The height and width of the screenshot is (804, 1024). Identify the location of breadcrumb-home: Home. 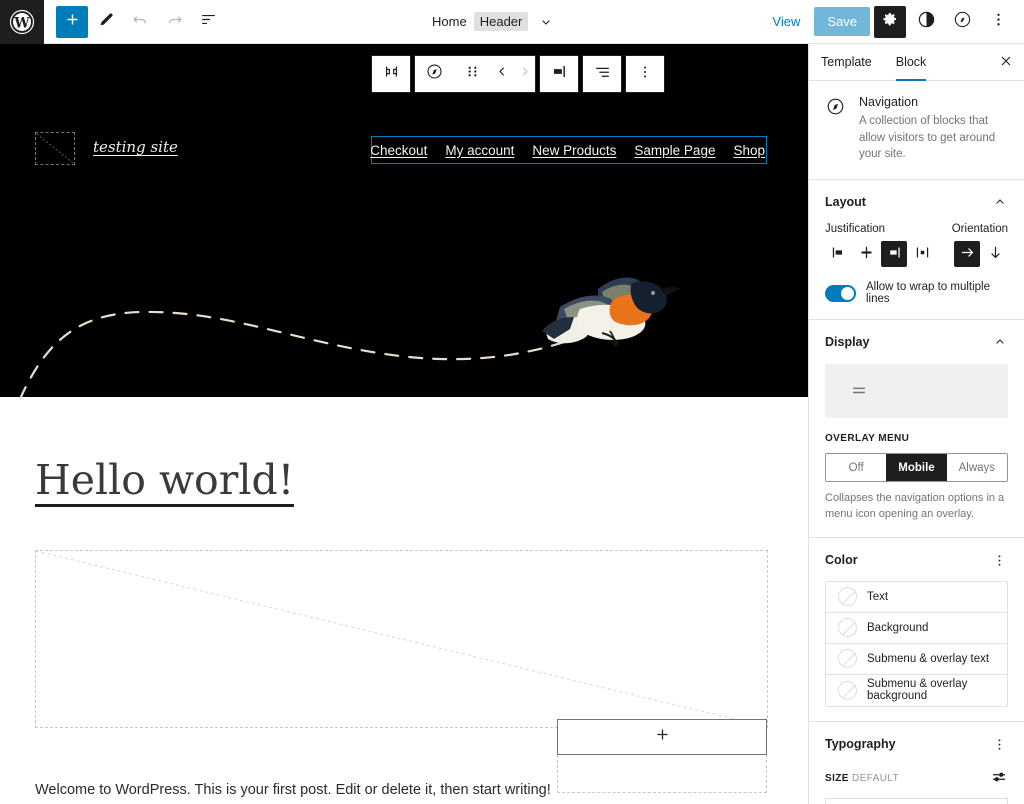
(453, 21).